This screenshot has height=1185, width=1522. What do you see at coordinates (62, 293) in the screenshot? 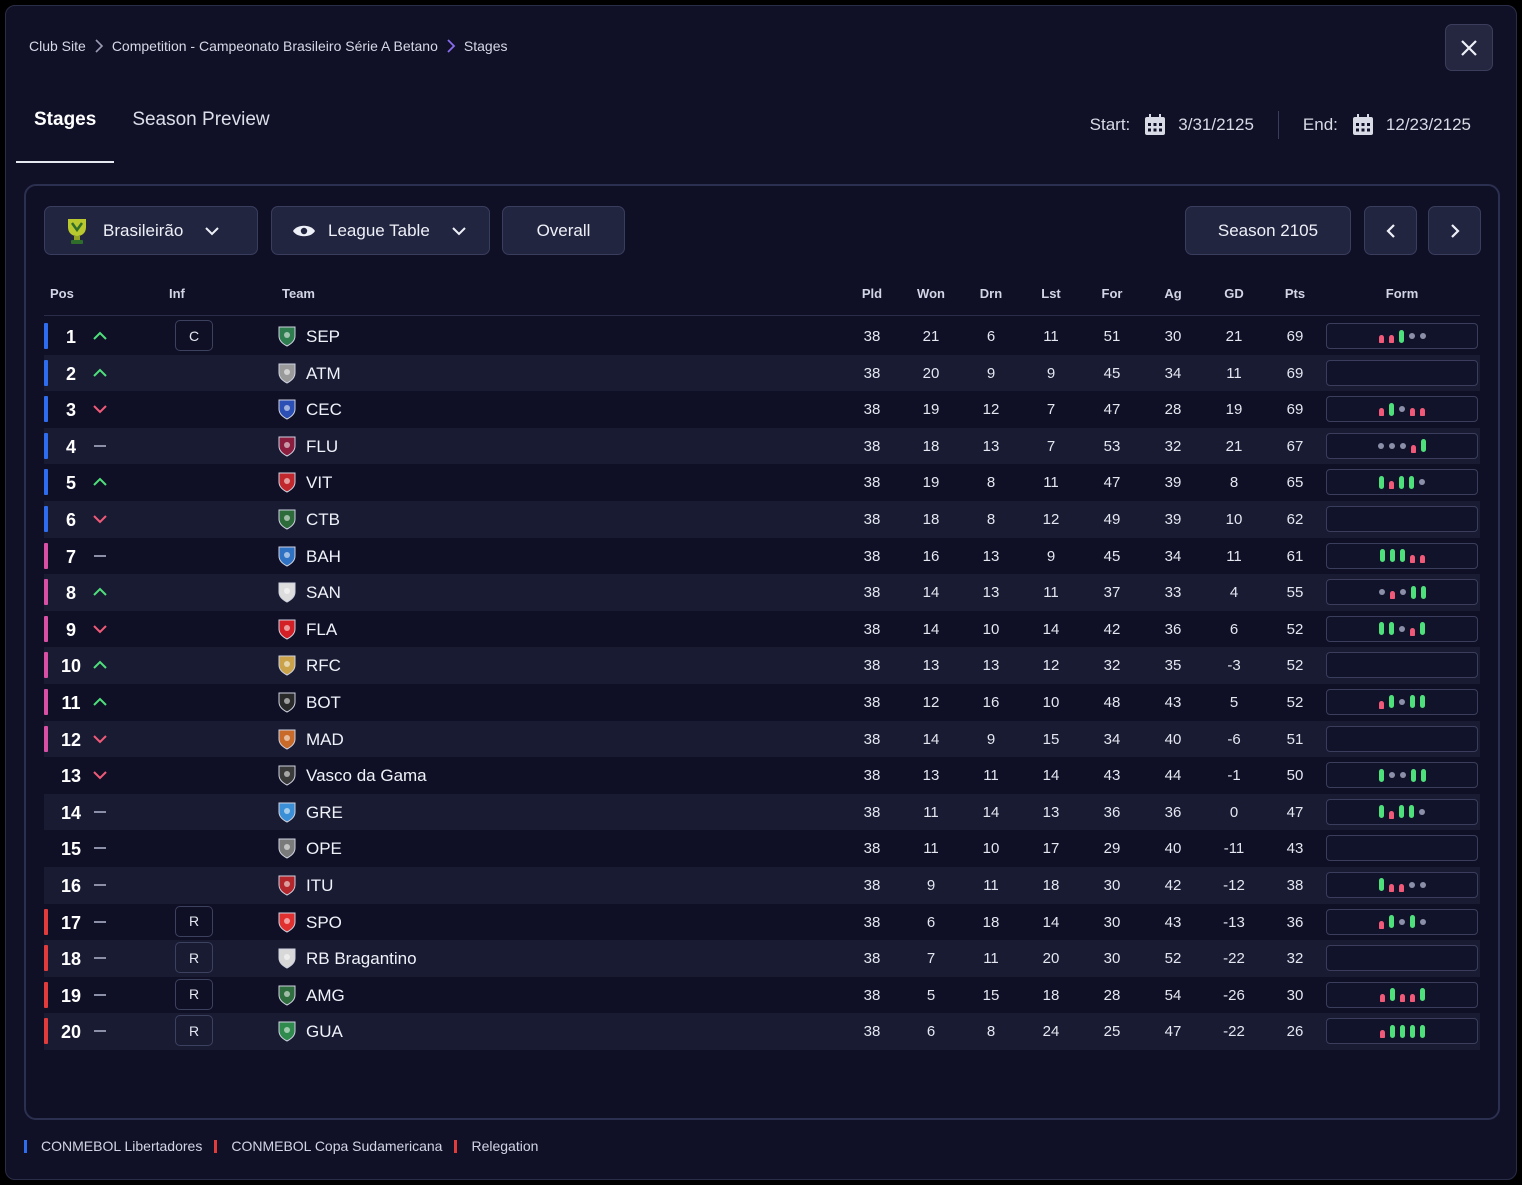
I see `col-pos: Pos` at bounding box center [62, 293].